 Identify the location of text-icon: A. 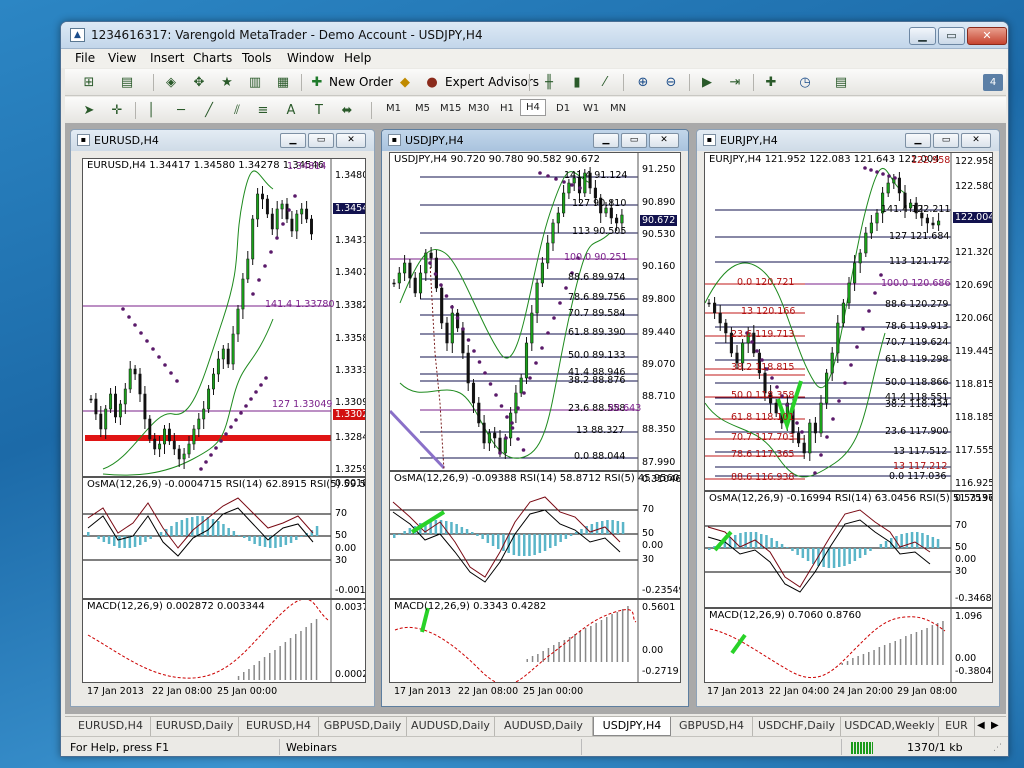
(291, 110).